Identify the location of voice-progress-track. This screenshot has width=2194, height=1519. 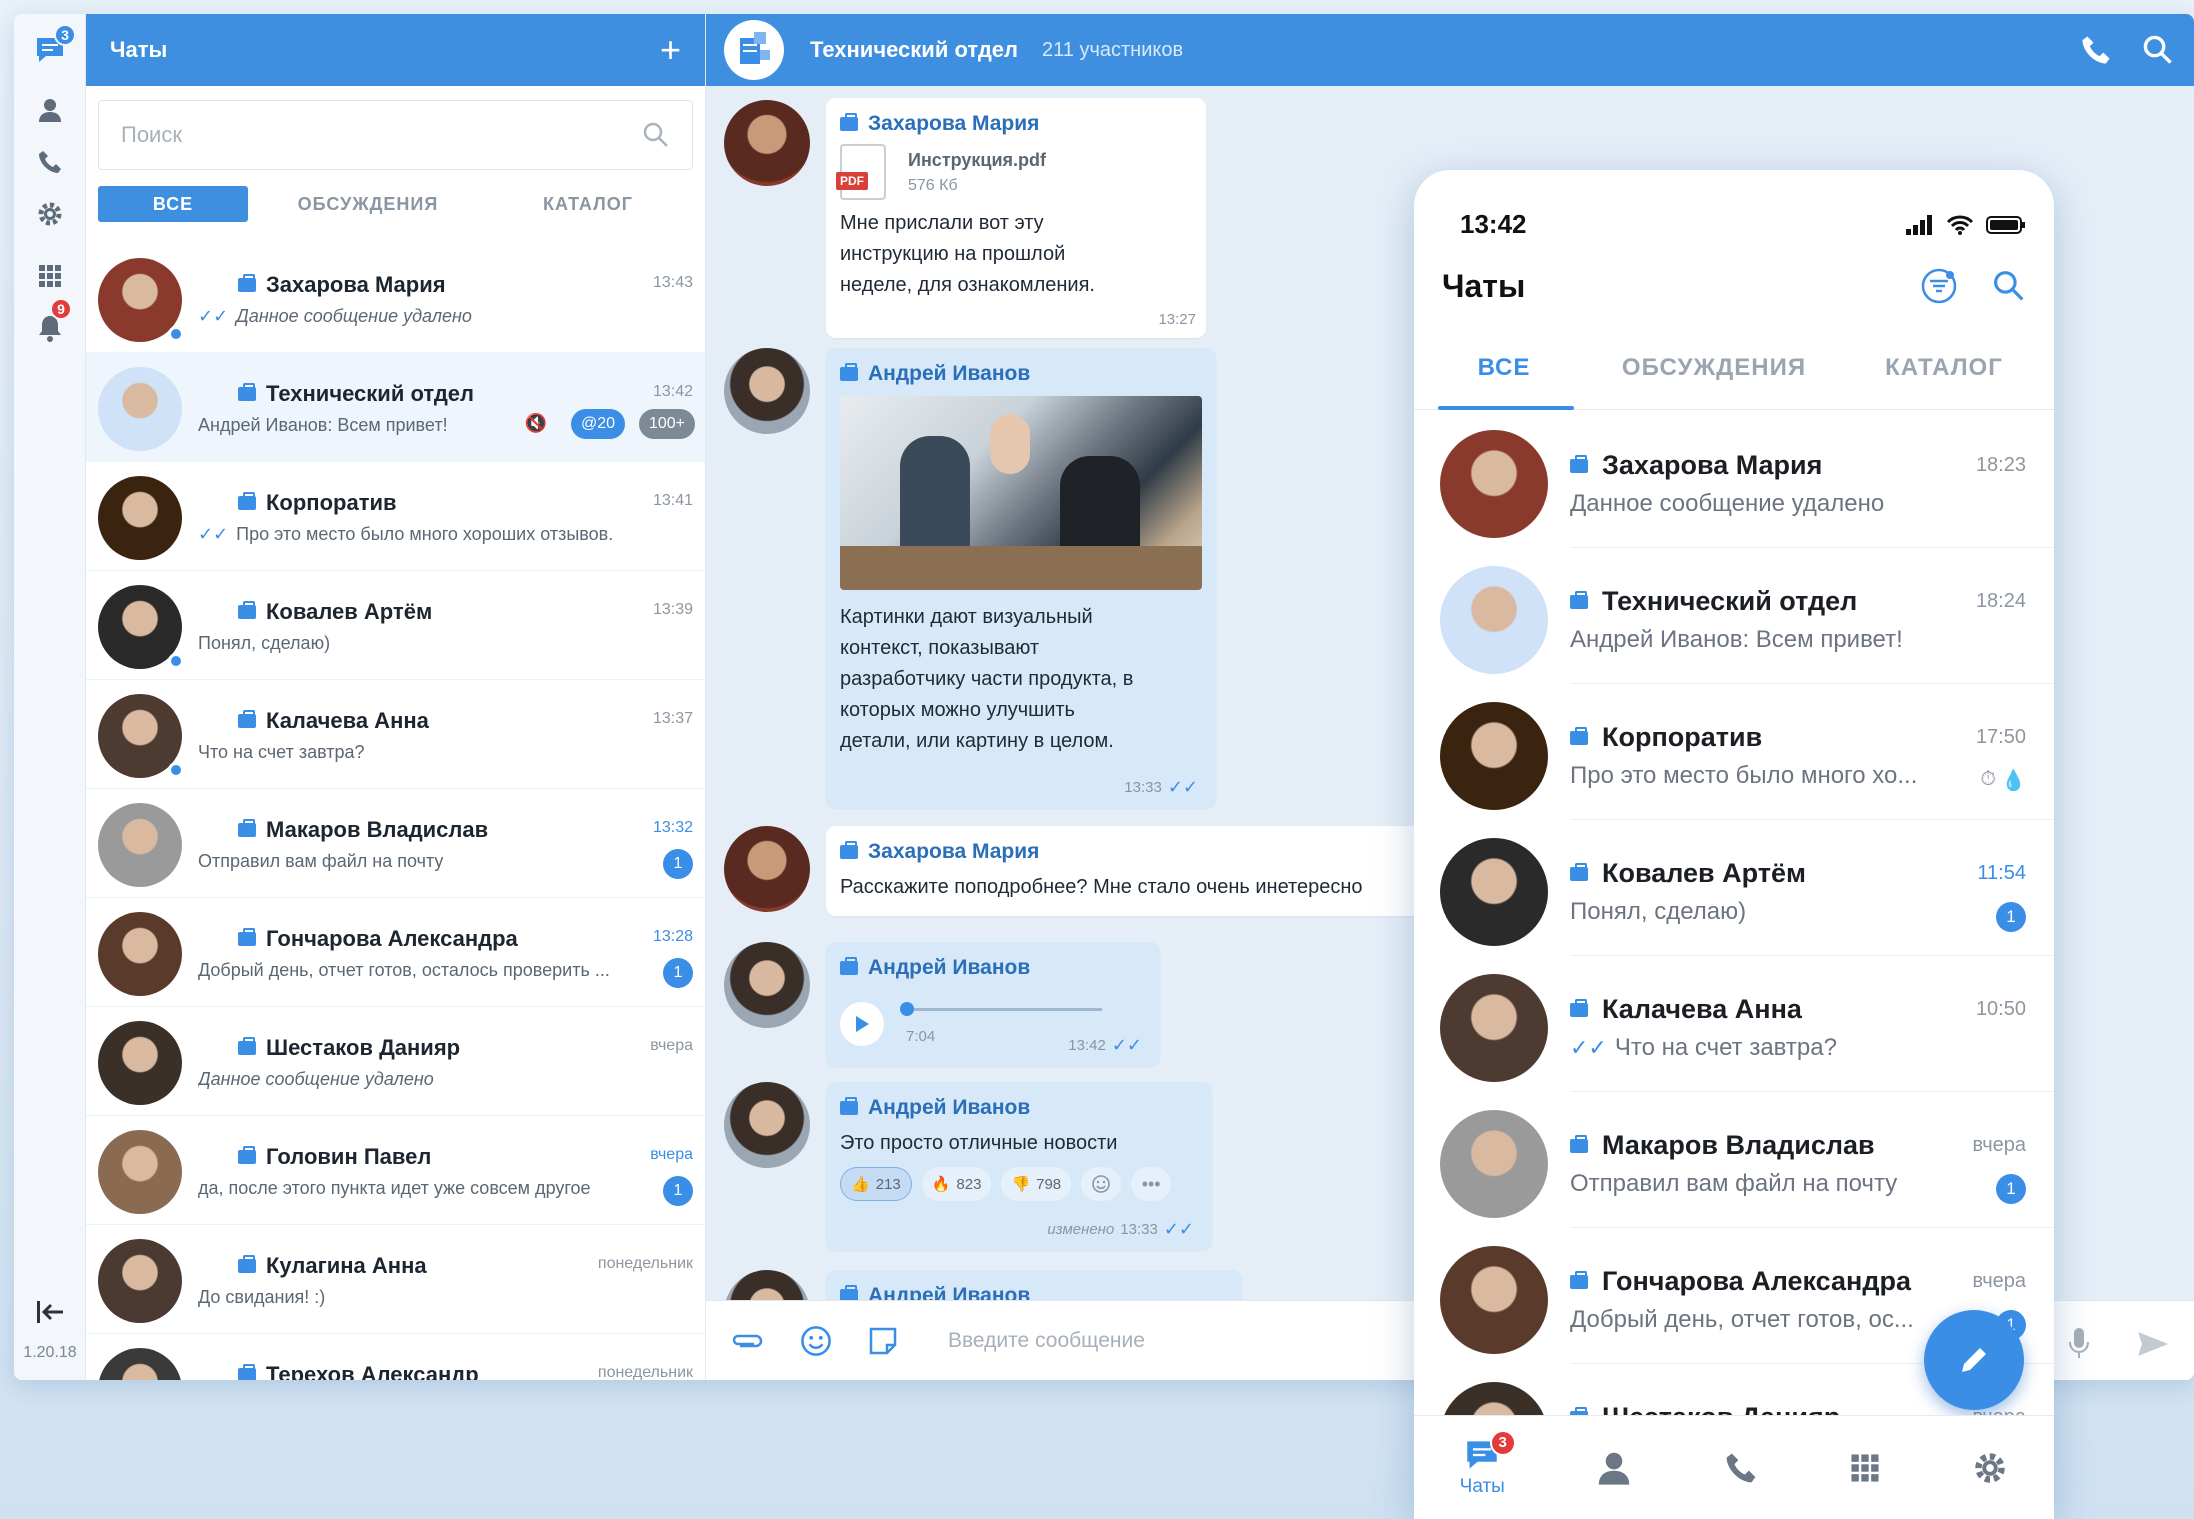
(1001, 1009).